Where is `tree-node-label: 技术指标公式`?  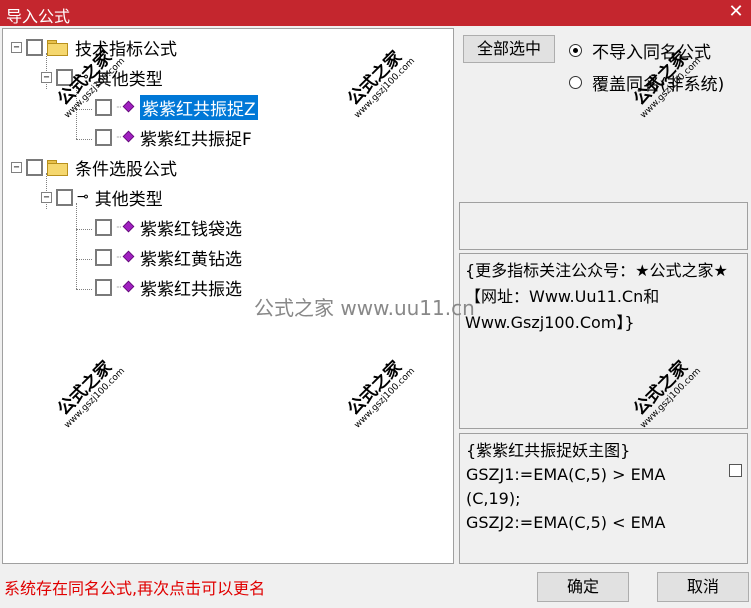 tree-node-label: 技术指标公式 is located at coordinates (126, 49).